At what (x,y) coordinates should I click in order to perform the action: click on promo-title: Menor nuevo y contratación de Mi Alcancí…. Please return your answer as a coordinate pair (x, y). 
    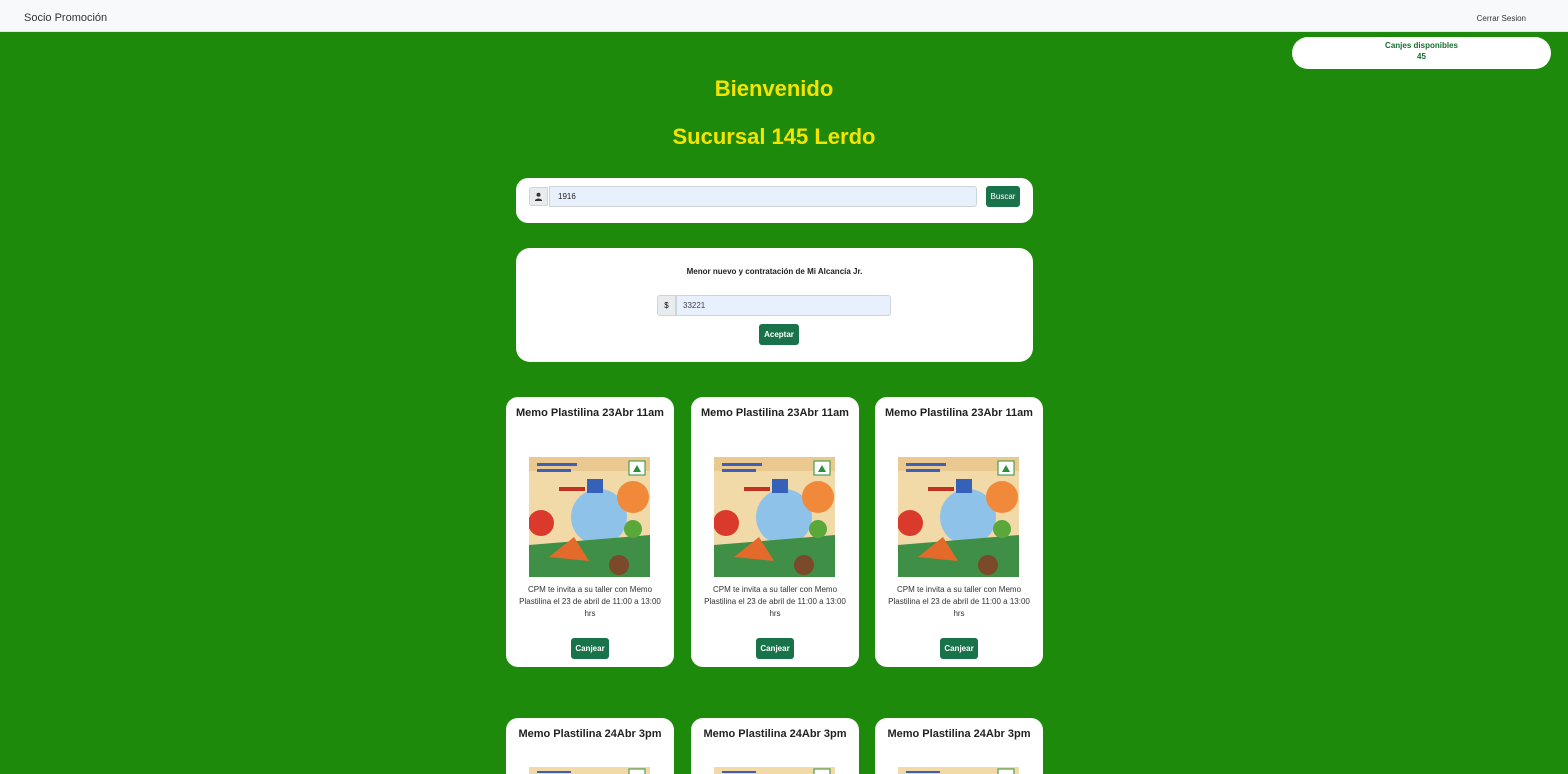
    Looking at the image, I should click on (774, 271).